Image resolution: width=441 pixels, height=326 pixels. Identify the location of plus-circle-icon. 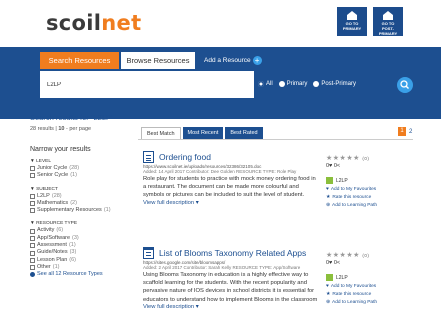
(32, 275).